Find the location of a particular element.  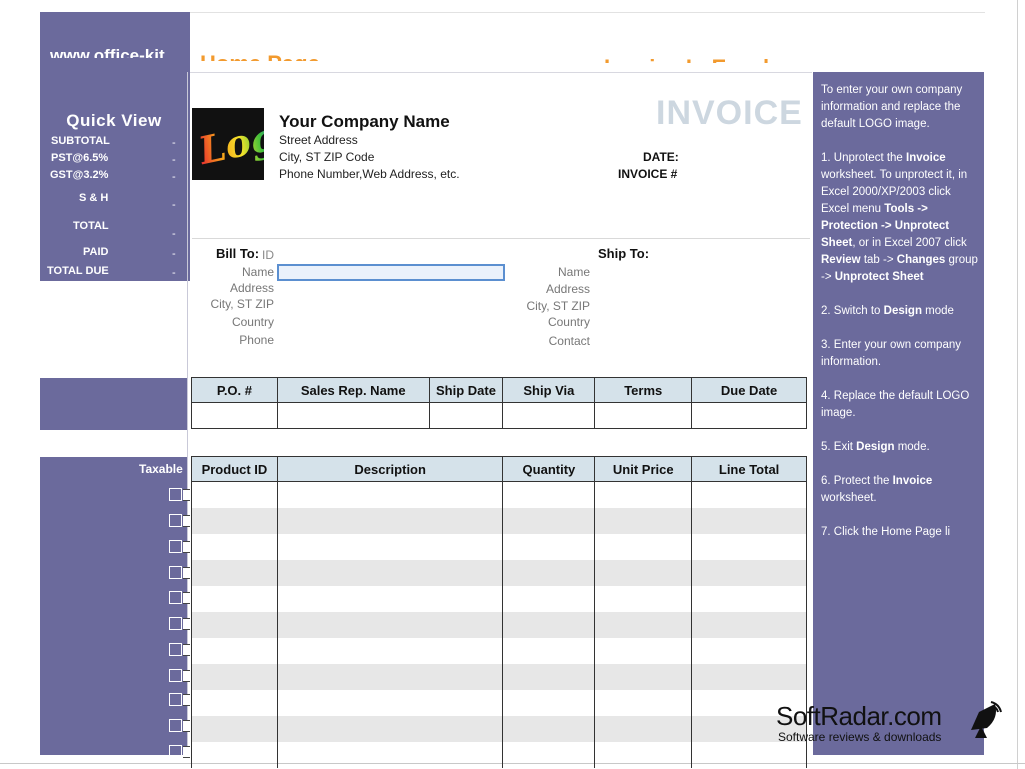

ship-date-header: Ship Date is located at coordinates (466, 390).